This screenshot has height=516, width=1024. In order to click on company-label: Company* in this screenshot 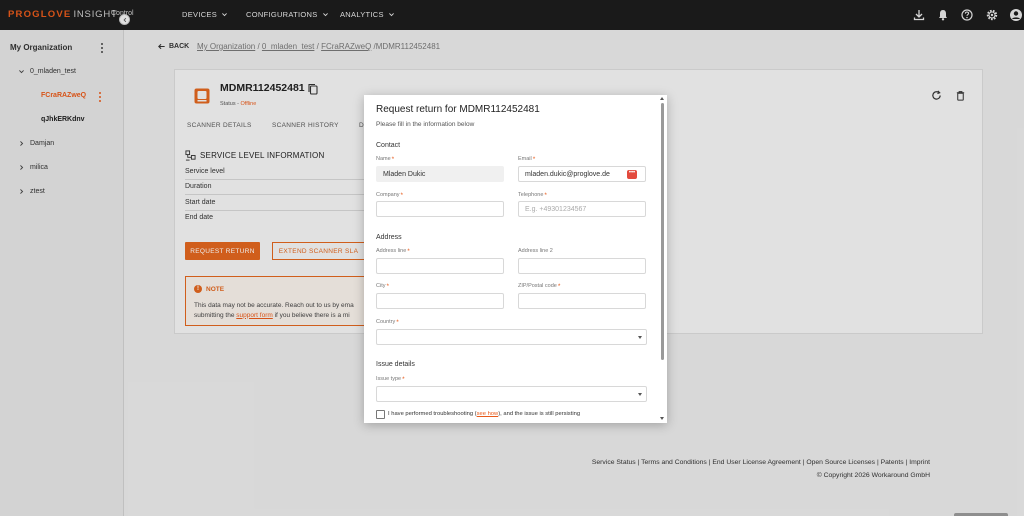, I will do `click(390, 195)`.